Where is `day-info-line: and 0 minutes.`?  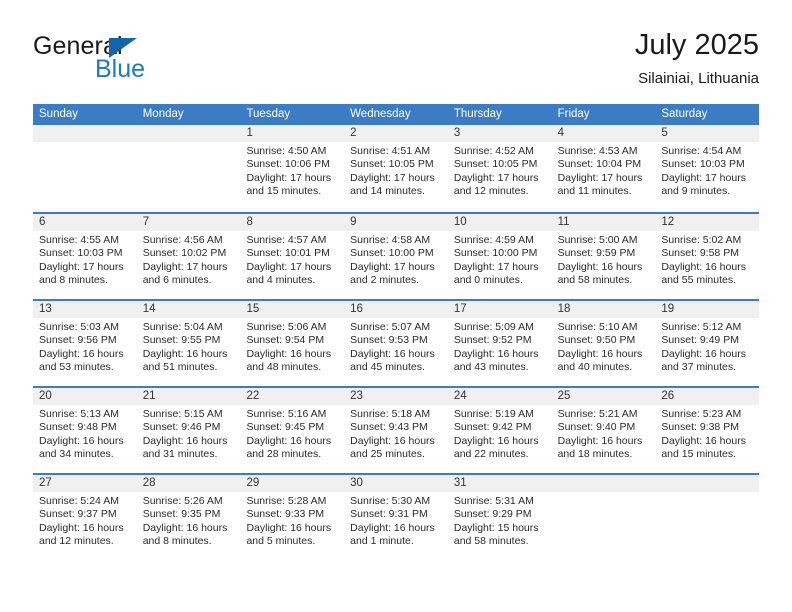 day-info-line: and 0 minutes. is located at coordinates (488, 280).